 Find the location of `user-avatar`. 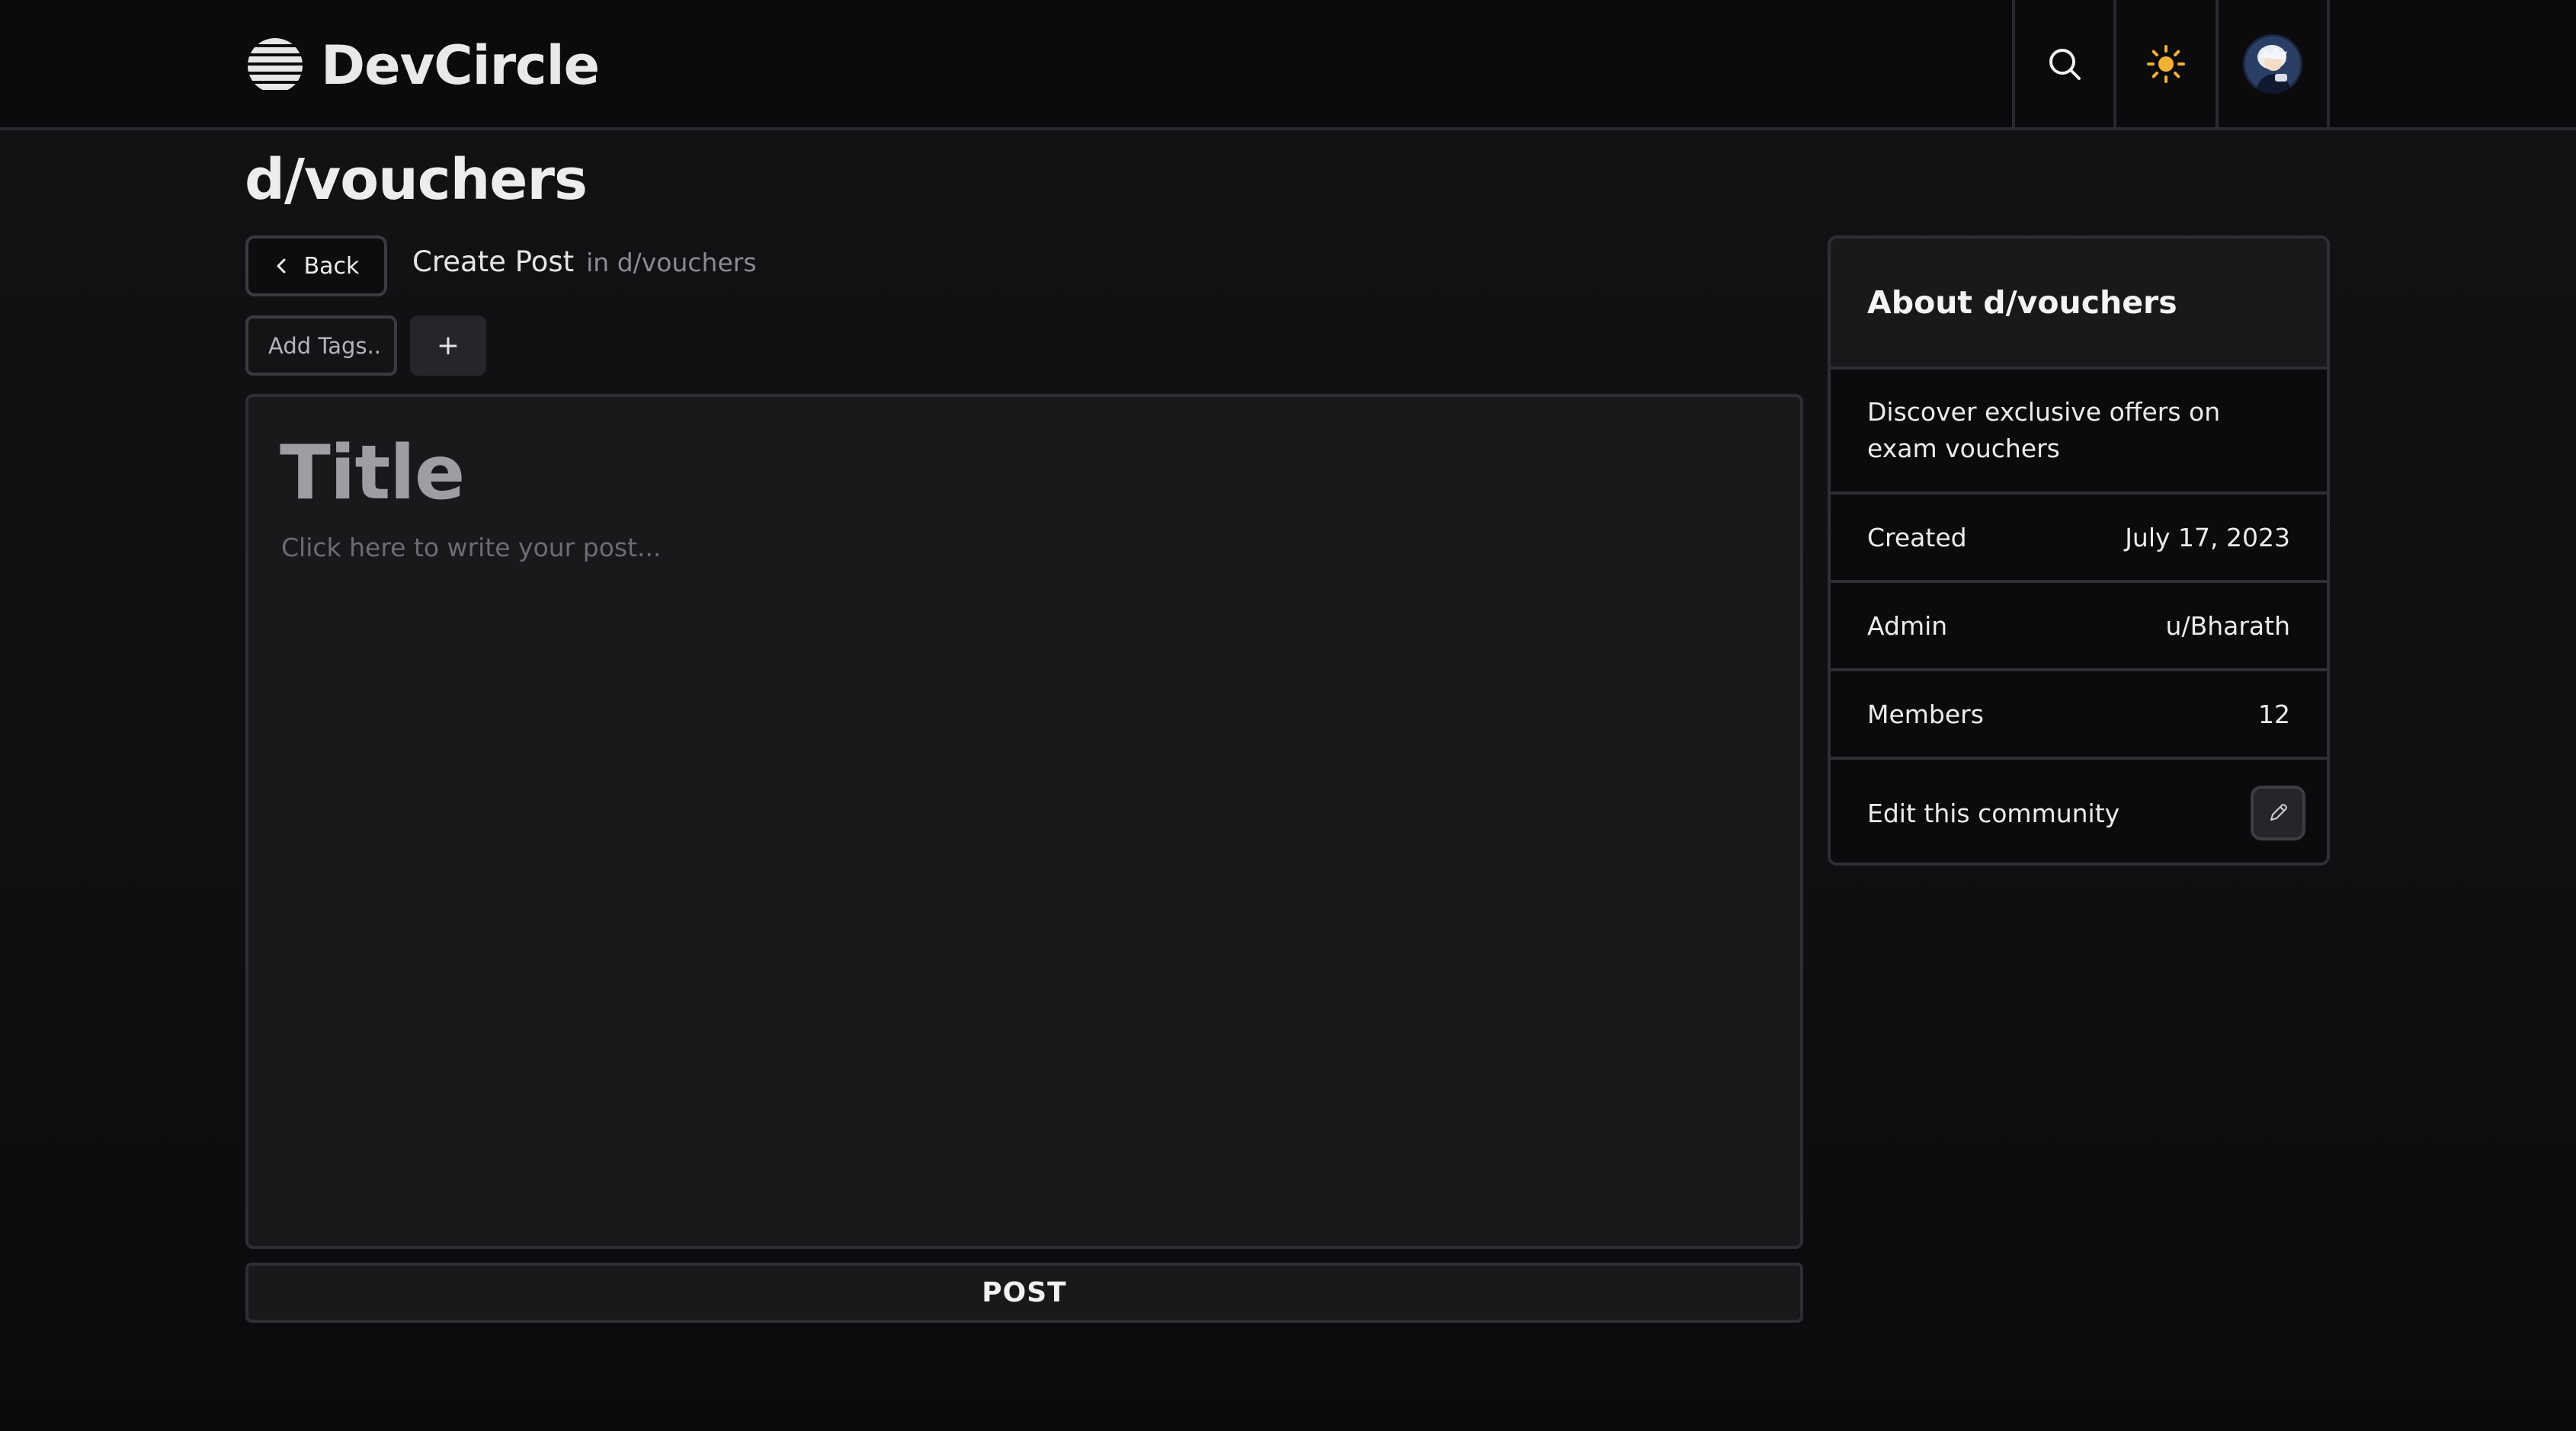

user-avatar is located at coordinates (2272, 64).